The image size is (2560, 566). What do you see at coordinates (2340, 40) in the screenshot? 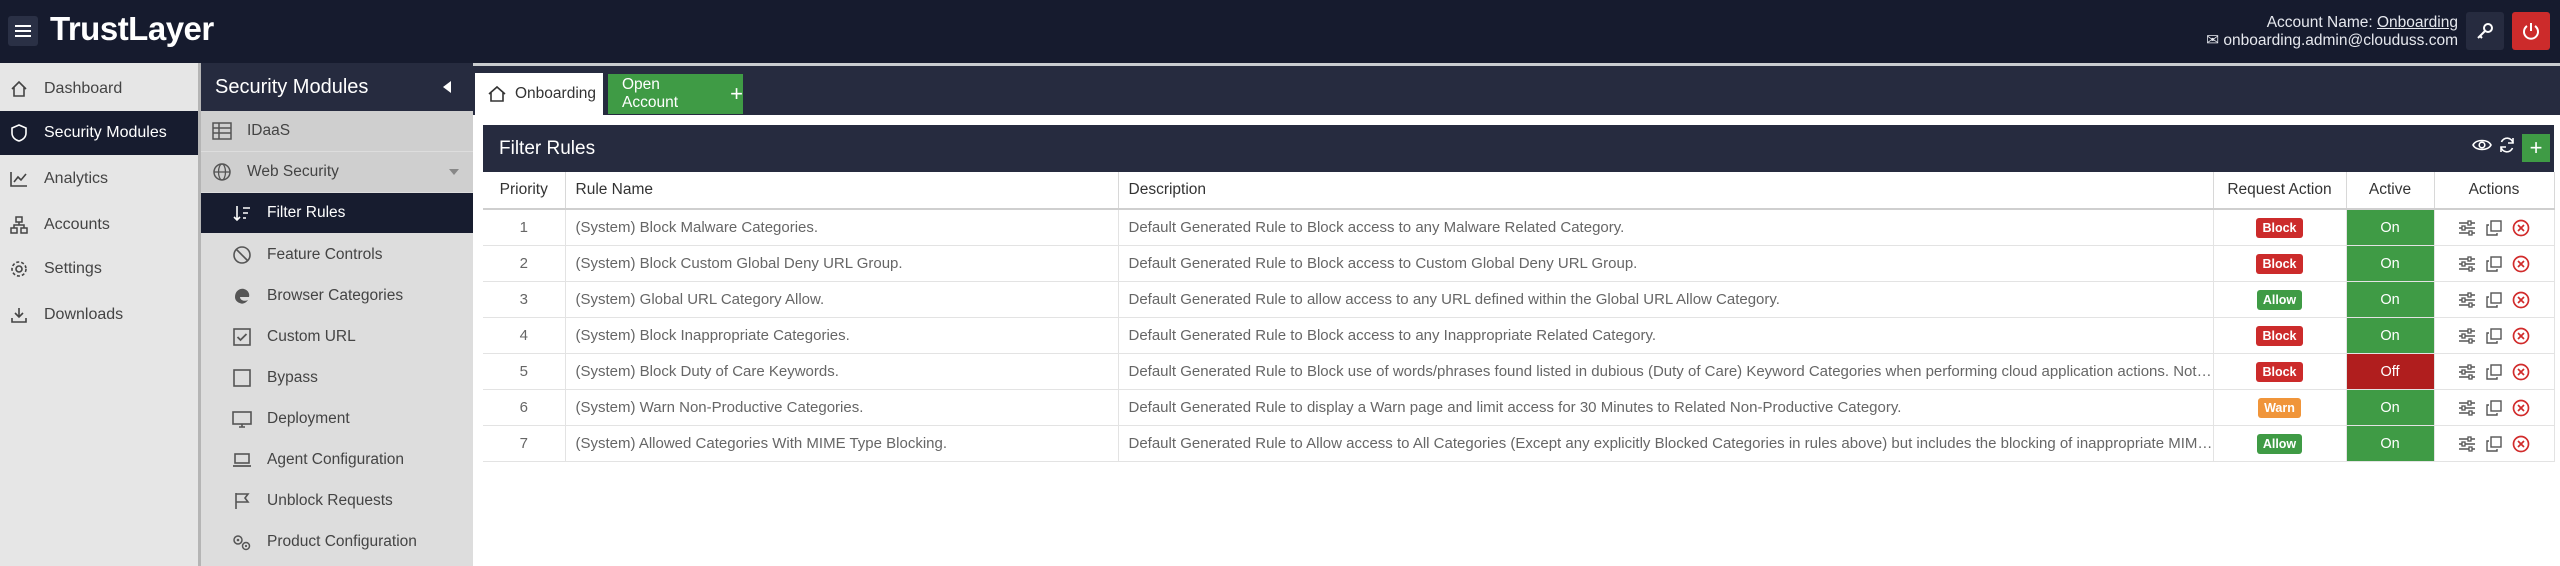
I see `account-email: onboarding.admin@clouduss.com` at bounding box center [2340, 40].